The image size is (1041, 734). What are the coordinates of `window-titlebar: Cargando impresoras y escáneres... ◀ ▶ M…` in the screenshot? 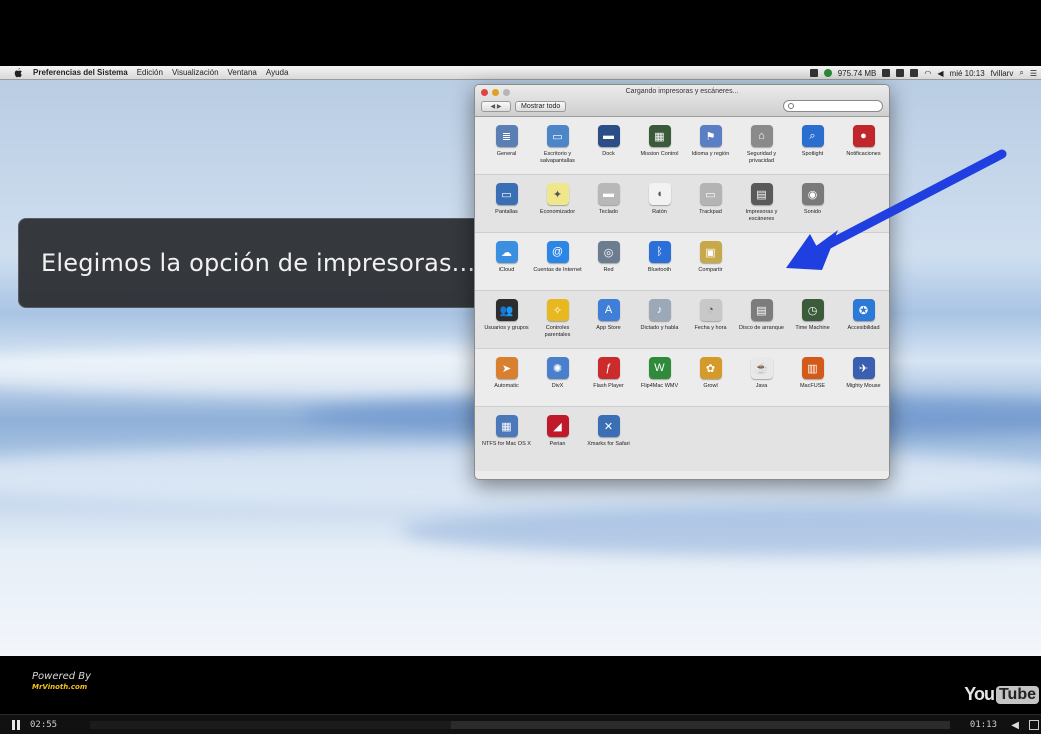 It's located at (682, 101).